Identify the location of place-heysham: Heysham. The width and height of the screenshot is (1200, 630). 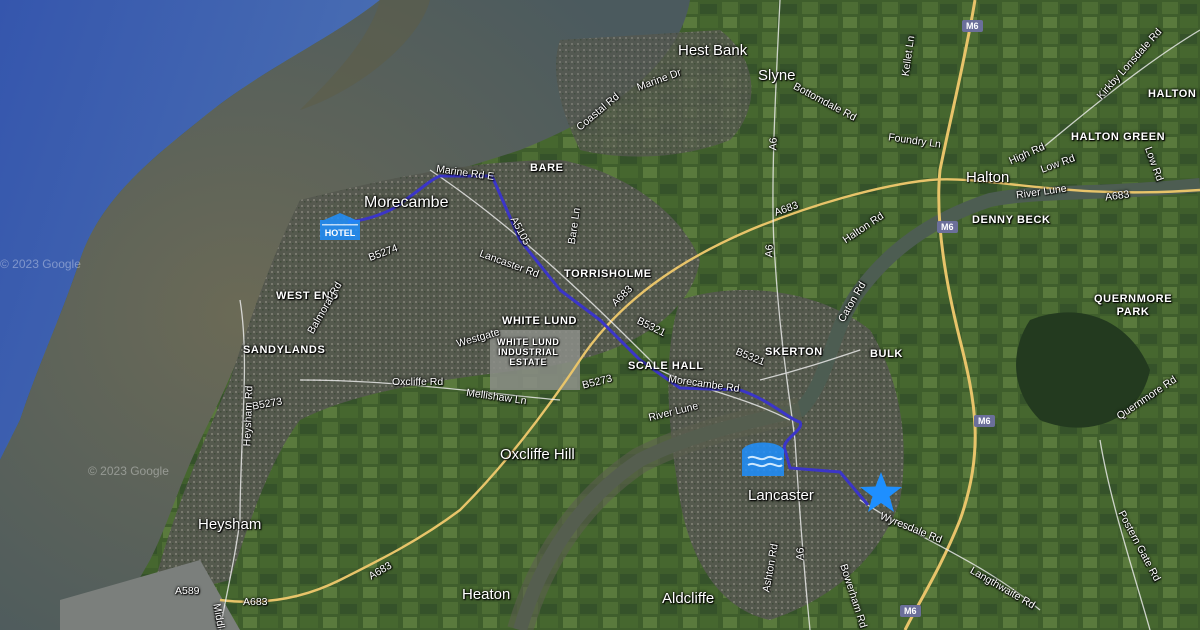
(230, 524).